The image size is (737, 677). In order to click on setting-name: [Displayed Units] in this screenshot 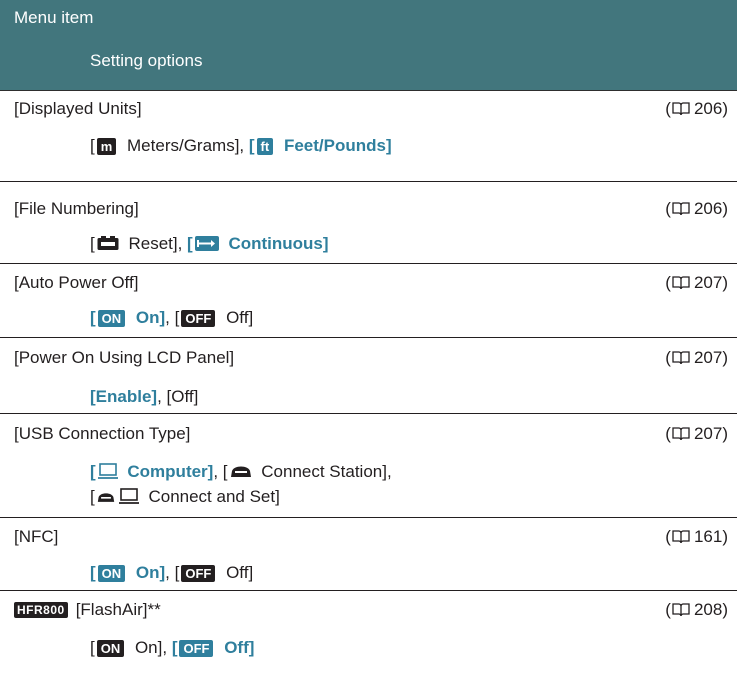, I will do `click(78, 108)`.